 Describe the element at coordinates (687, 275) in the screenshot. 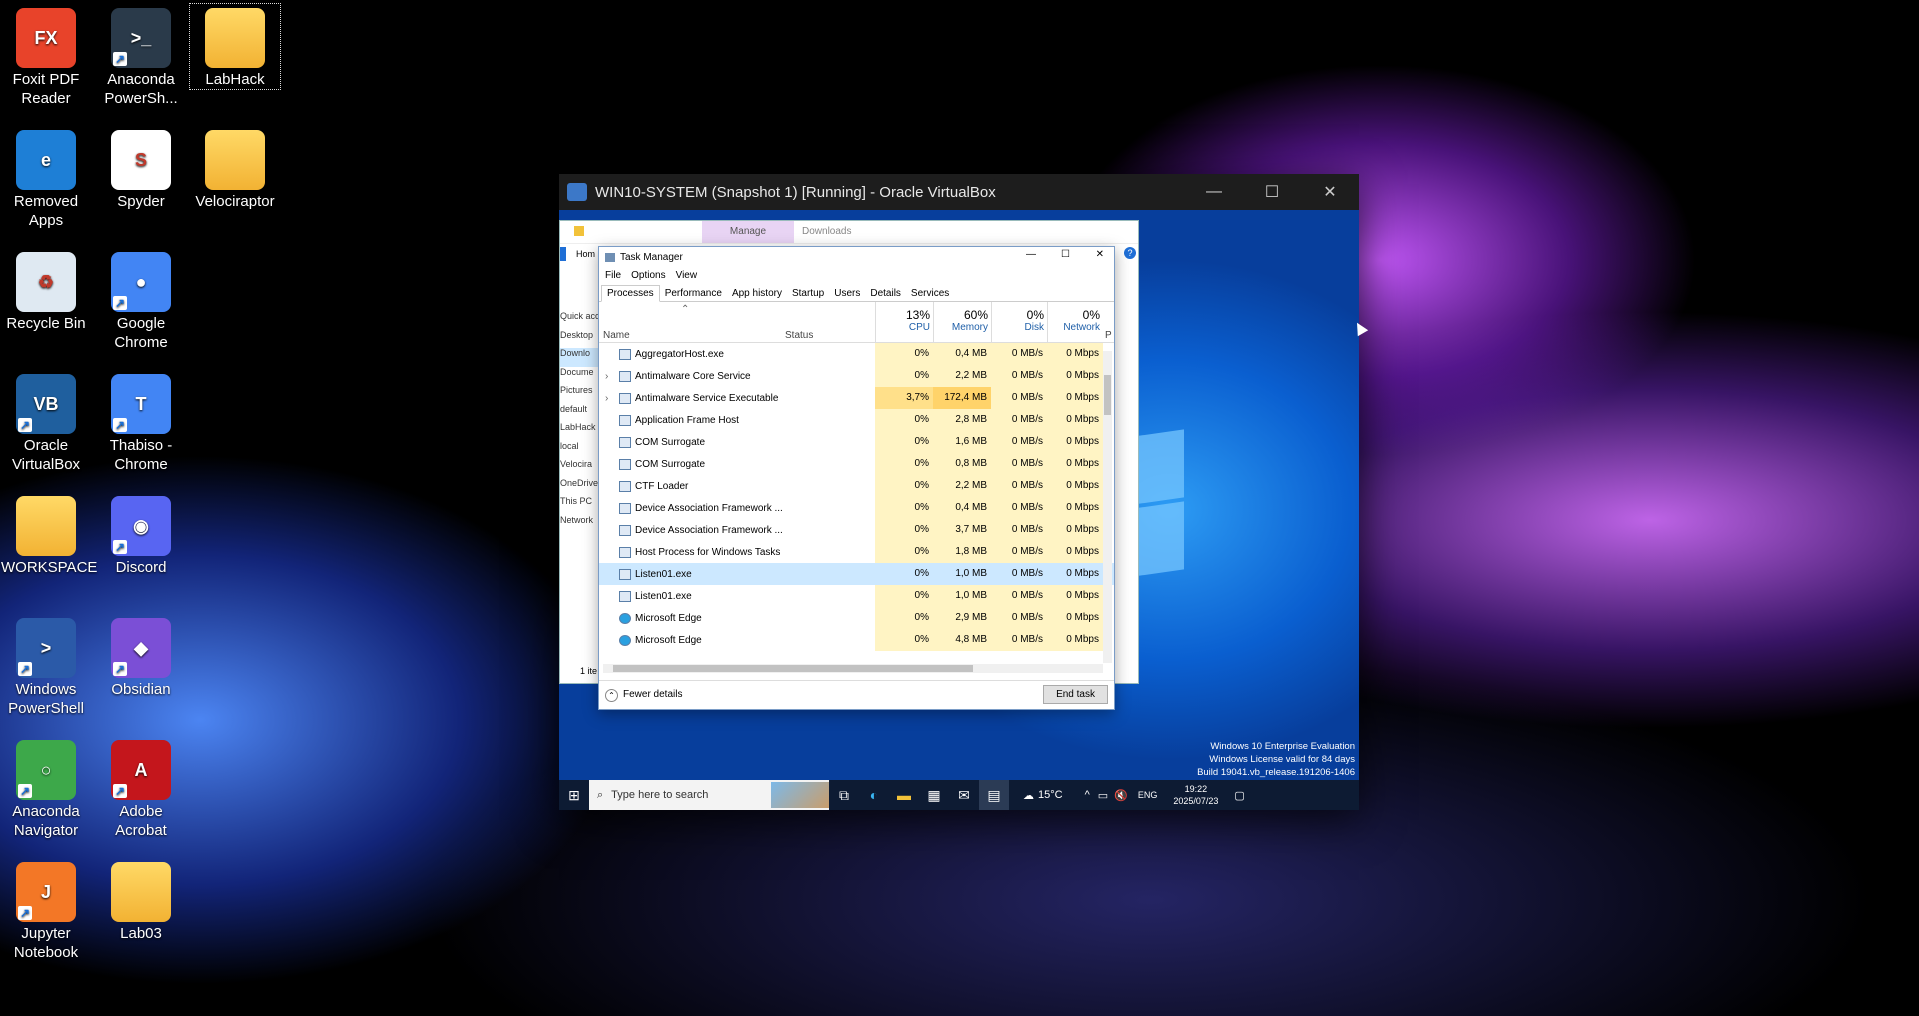

I see `menu-view: View` at that location.